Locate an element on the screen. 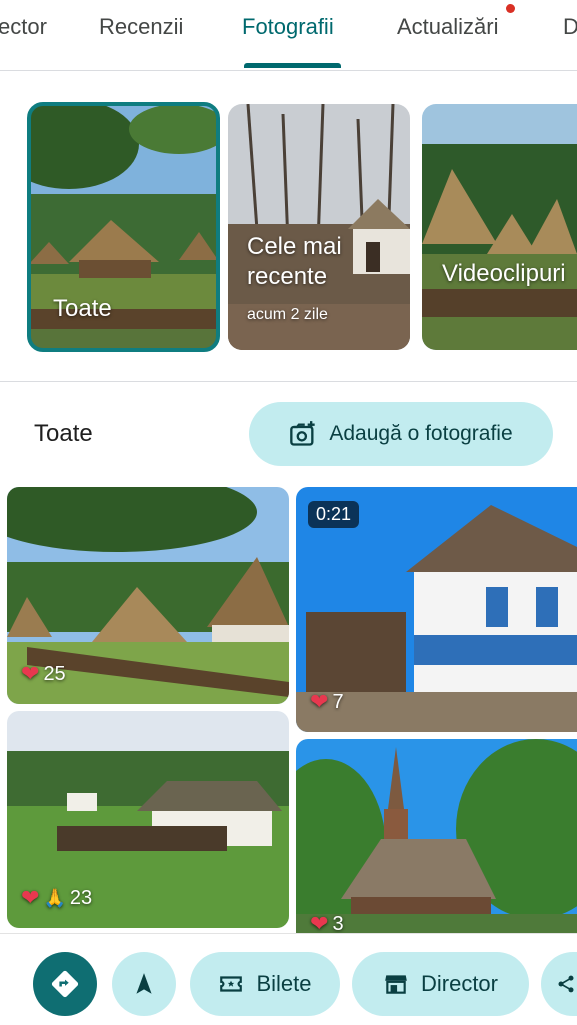 The image size is (577, 1025). album-card-recent: Cele mai recente acum 2 zile is located at coordinates (319, 227).